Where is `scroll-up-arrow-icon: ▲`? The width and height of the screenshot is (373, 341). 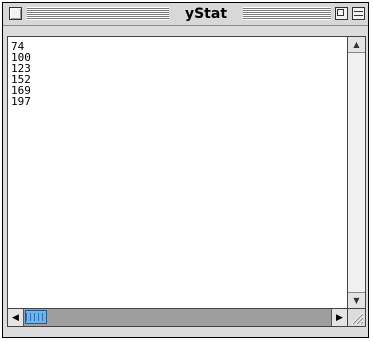 scroll-up-arrow-icon: ▲ is located at coordinates (356, 45).